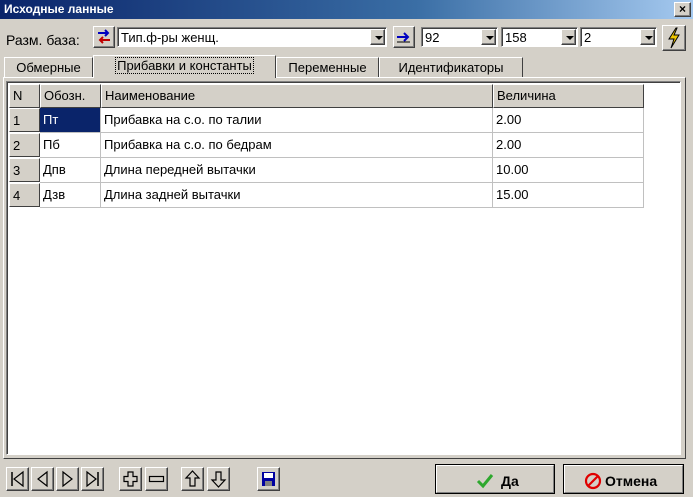 The width and height of the screenshot is (693, 497). I want to click on ok-button-label: Да, so click(510, 481).